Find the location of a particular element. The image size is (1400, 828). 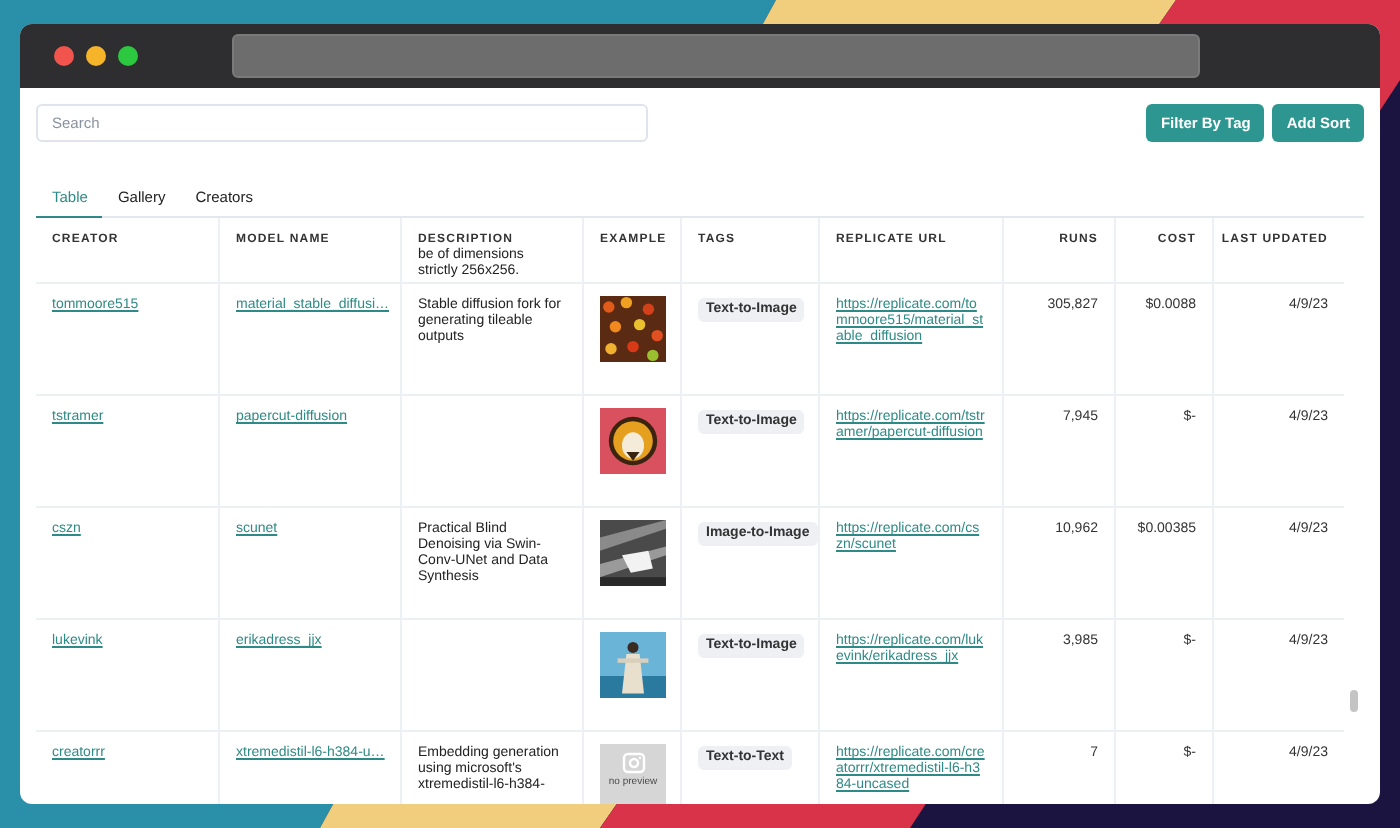

close-button is located at coordinates (64, 56).